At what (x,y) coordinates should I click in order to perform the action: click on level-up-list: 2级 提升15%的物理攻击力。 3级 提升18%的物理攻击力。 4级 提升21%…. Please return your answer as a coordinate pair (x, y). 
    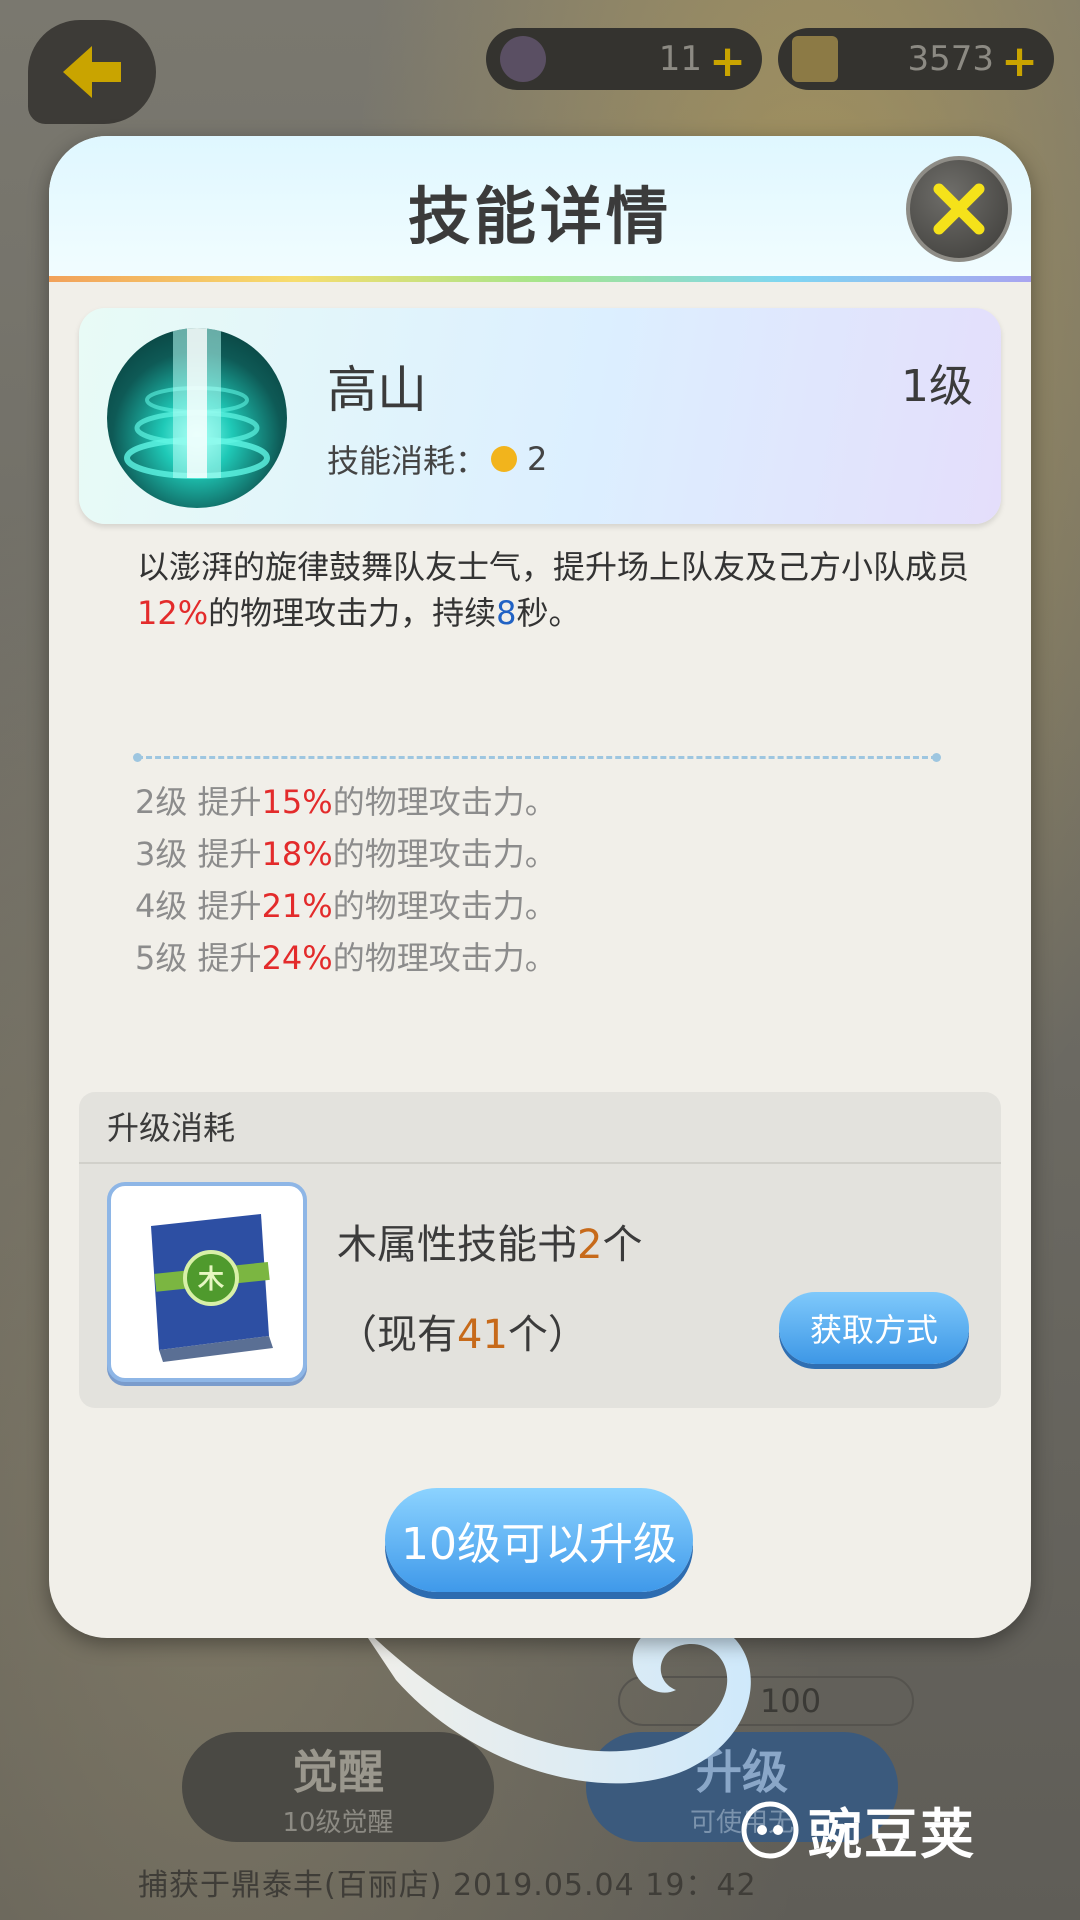
    Looking at the image, I should click on (346, 880).